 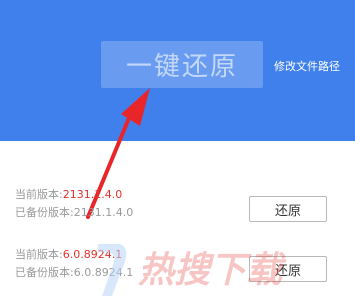 I want to click on restore-button-1: 还原, so click(x=288, y=209).